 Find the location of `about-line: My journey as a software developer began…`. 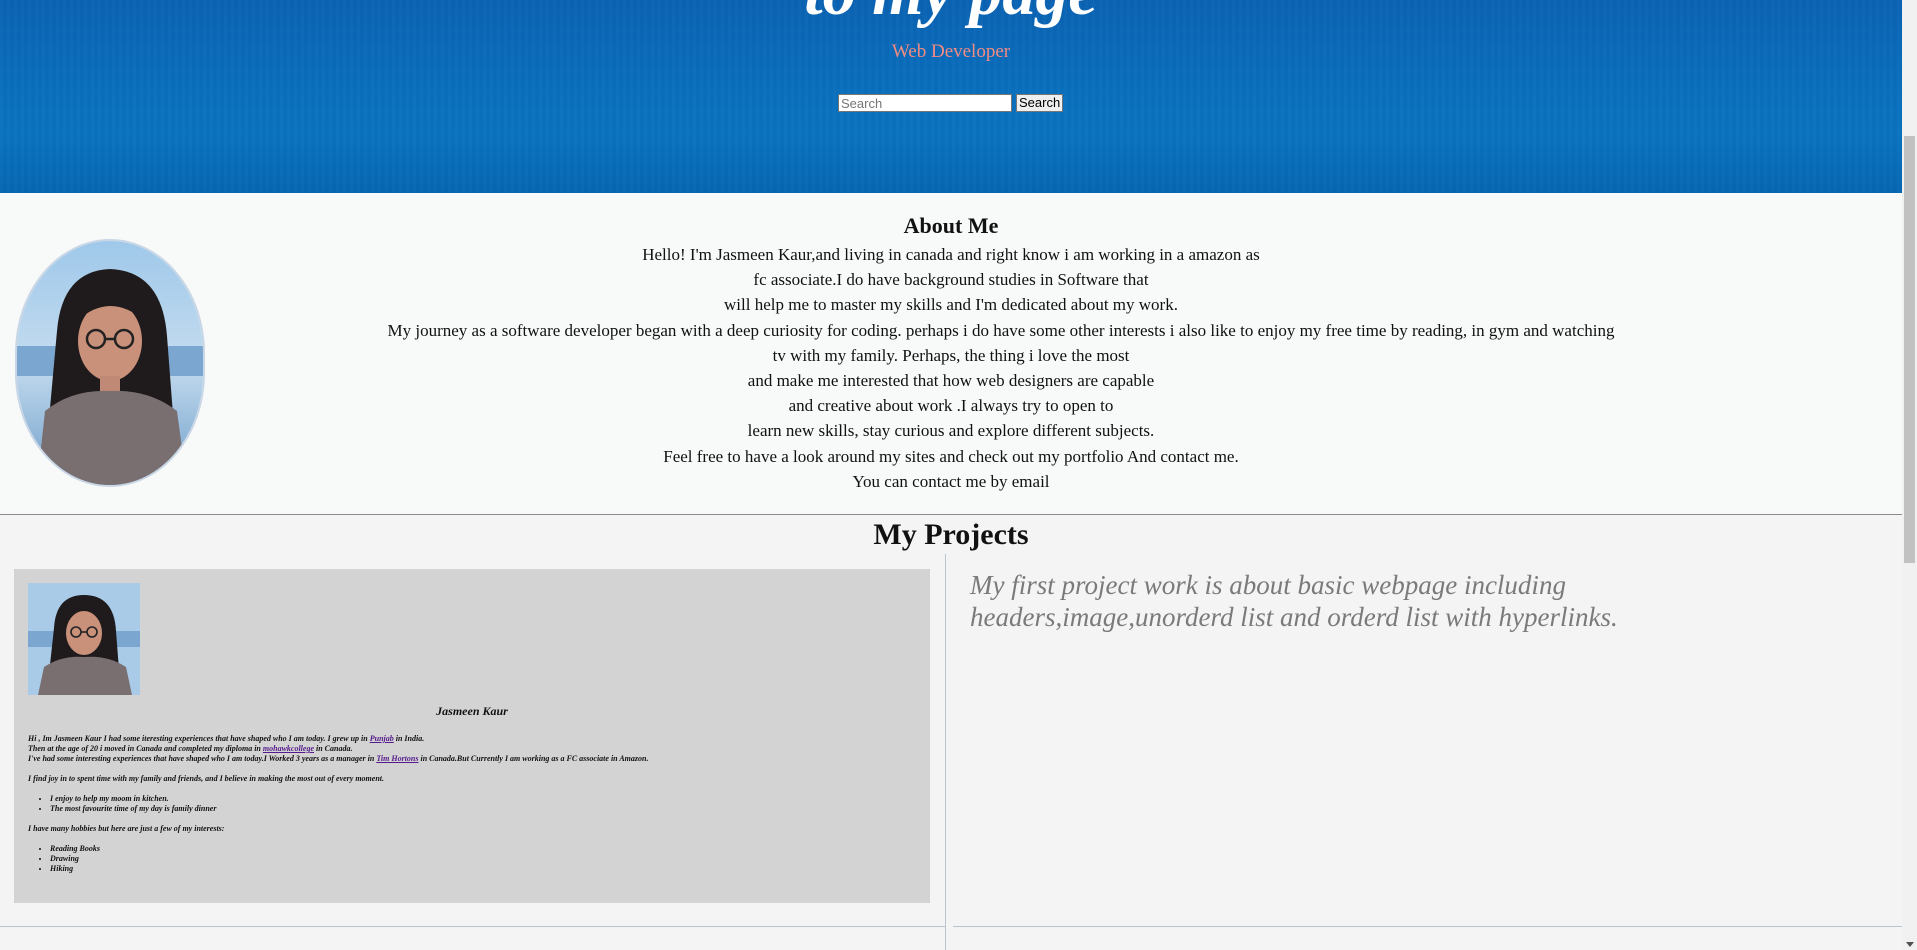

about-line: My journey as a software developer began… is located at coordinates (1001, 330).